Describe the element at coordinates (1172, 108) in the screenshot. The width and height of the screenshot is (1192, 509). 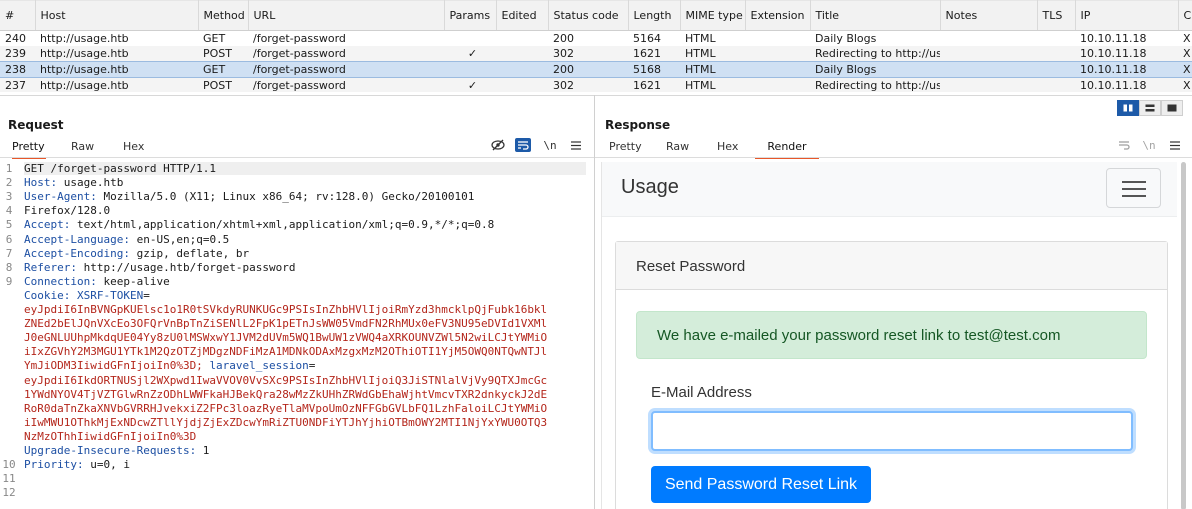
I see `layout-single-icon` at that location.